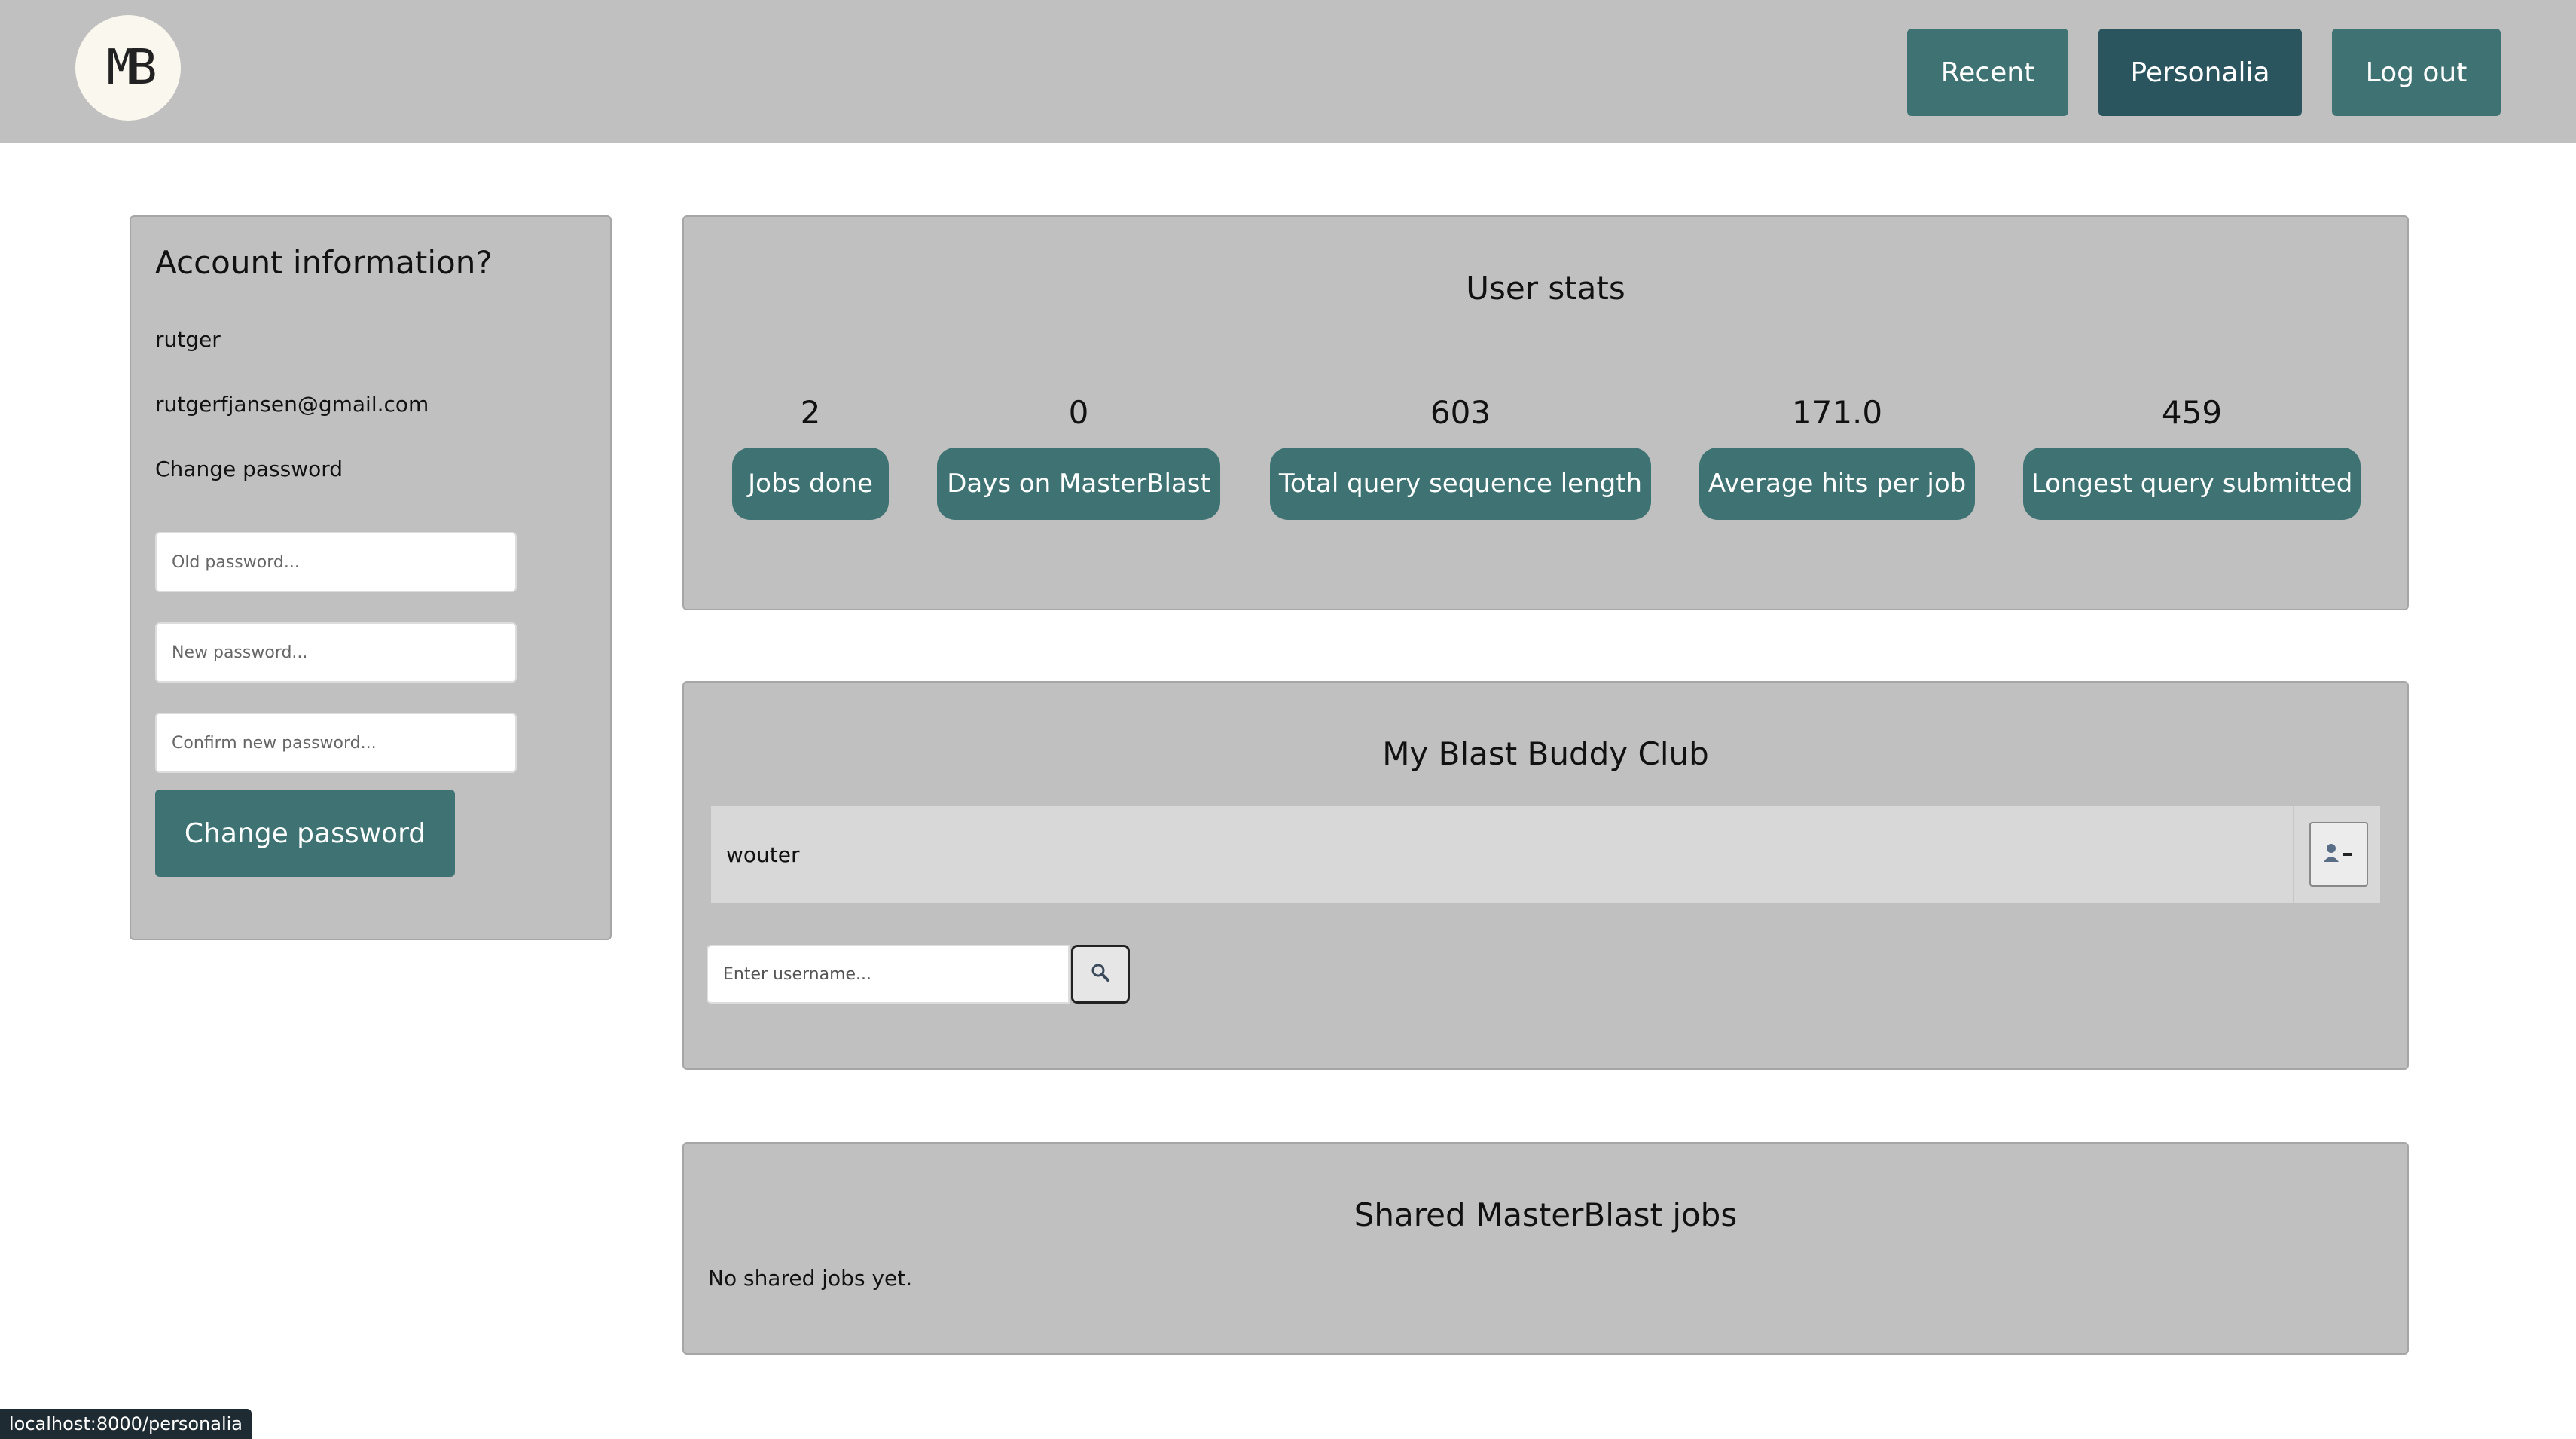  I want to click on stat-label: Longest query submitted, so click(2192, 484).